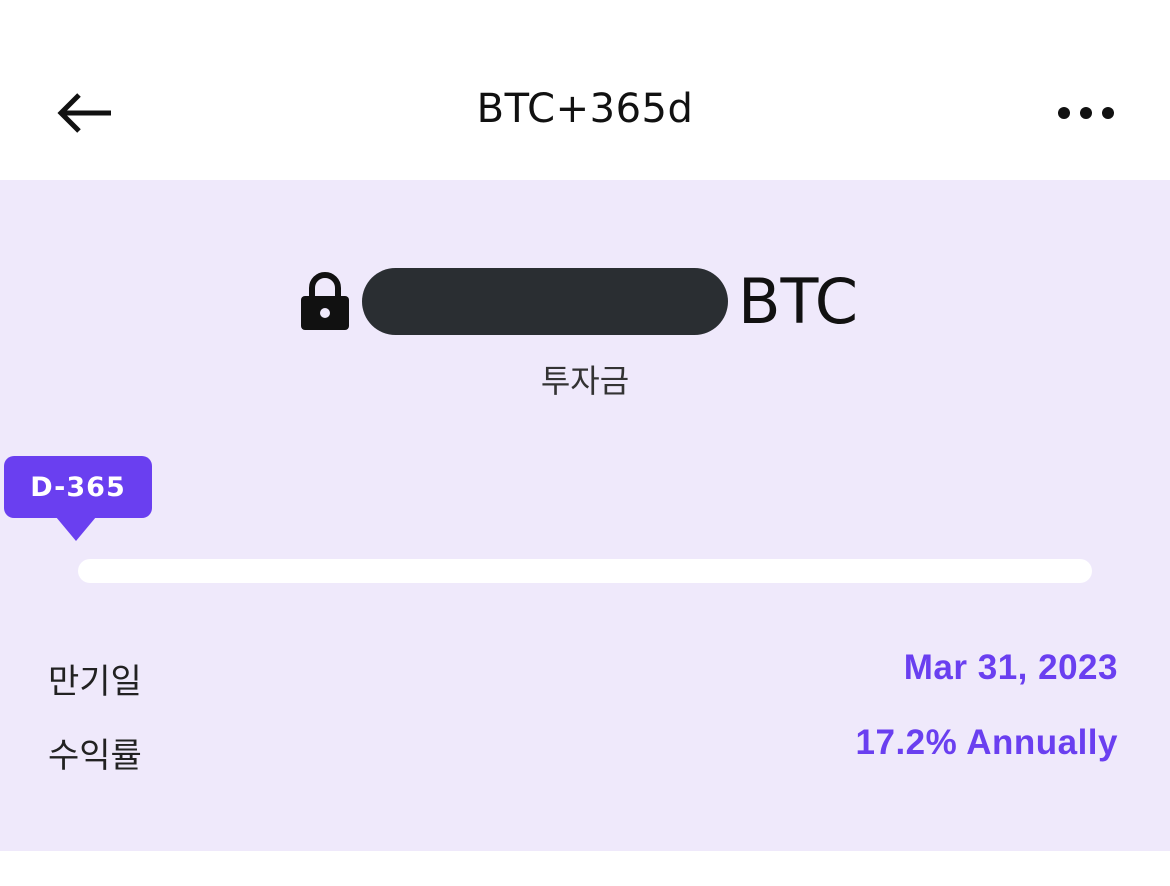 The width and height of the screenshot is (1170, 886). I want to click on badge-pointer, so click(76, 529).